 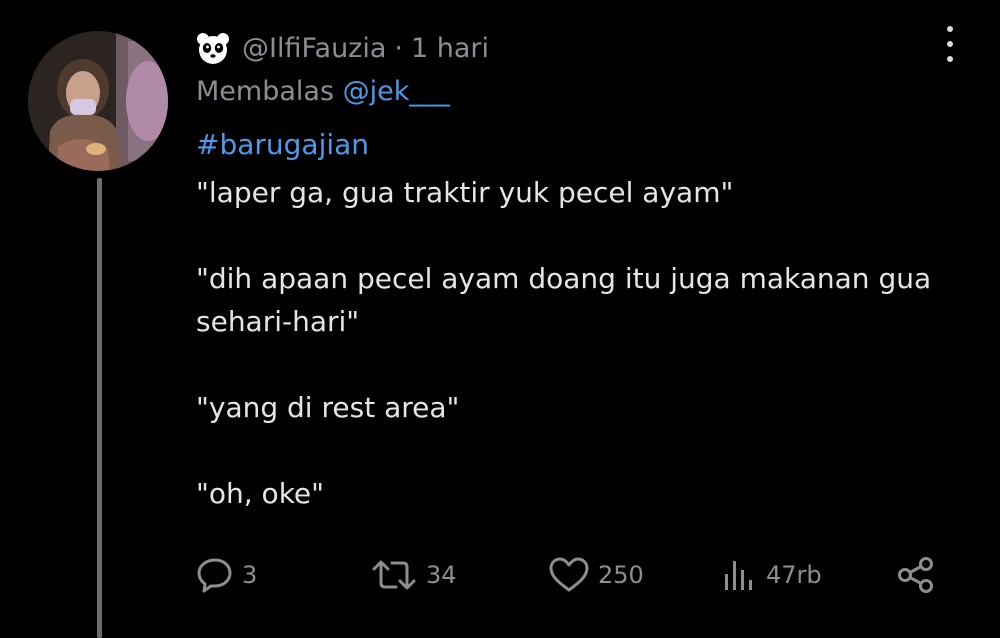 I want to click on avatar, so click(x=98, y=101).